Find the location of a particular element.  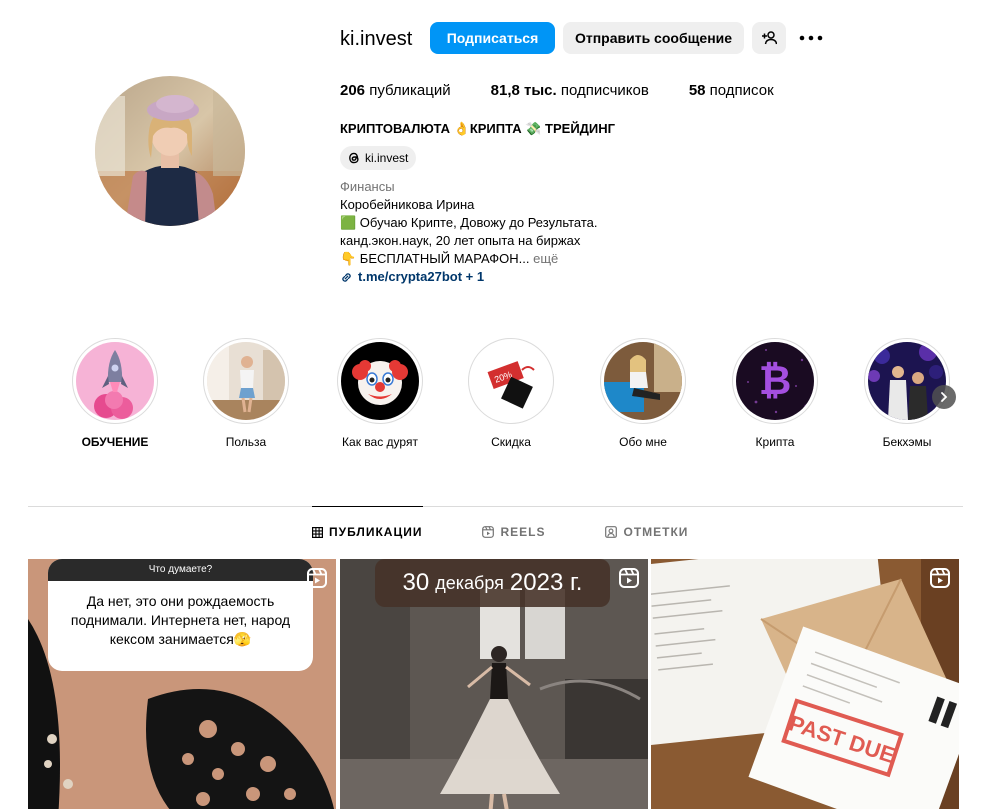

question-sticker-title: Что думаете? is located at coordinates (180, 570).